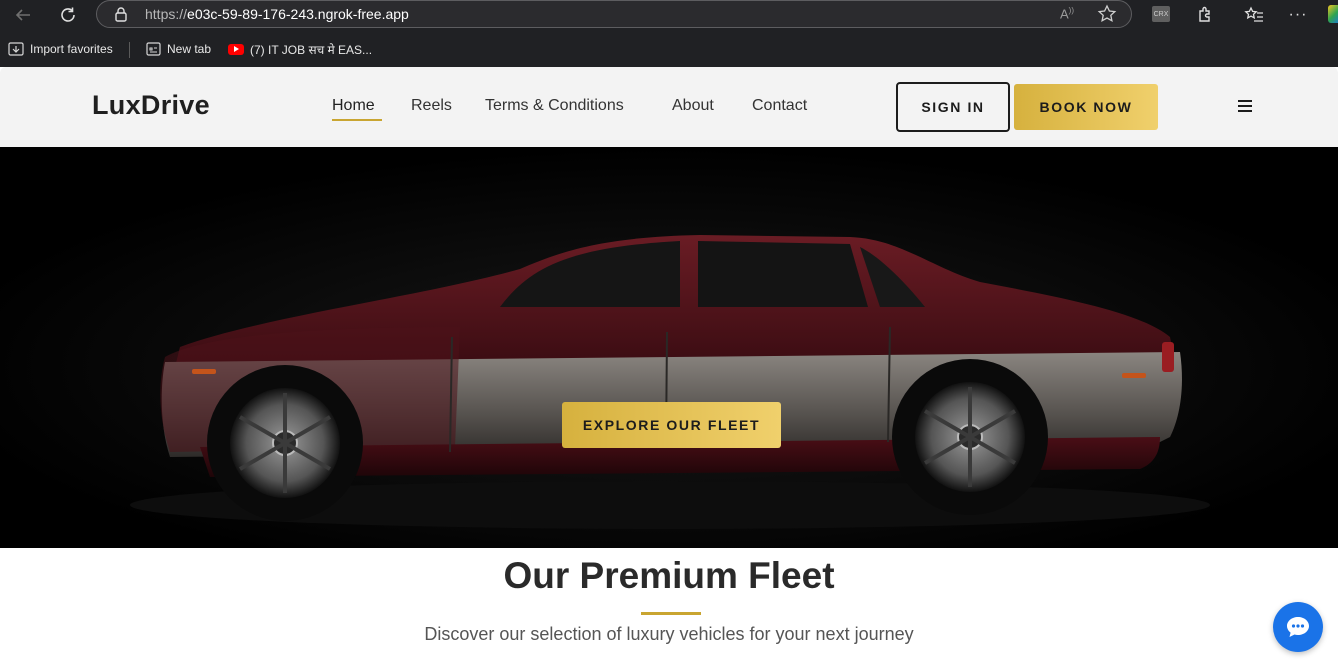  I want to click on nav-terms-conditions: Terms & Conditions, so click(554, 106).